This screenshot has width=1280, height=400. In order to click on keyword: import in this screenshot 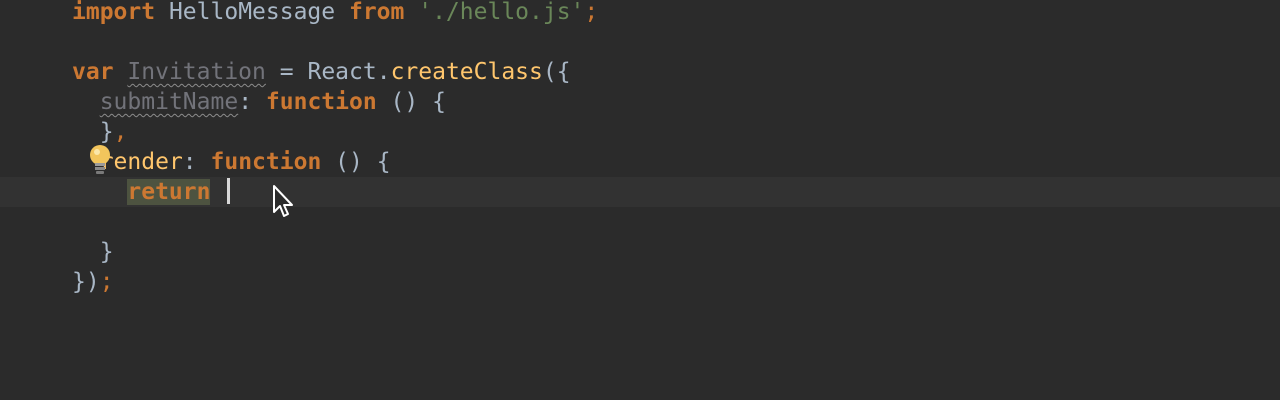, I will do `click(114, 12)`.